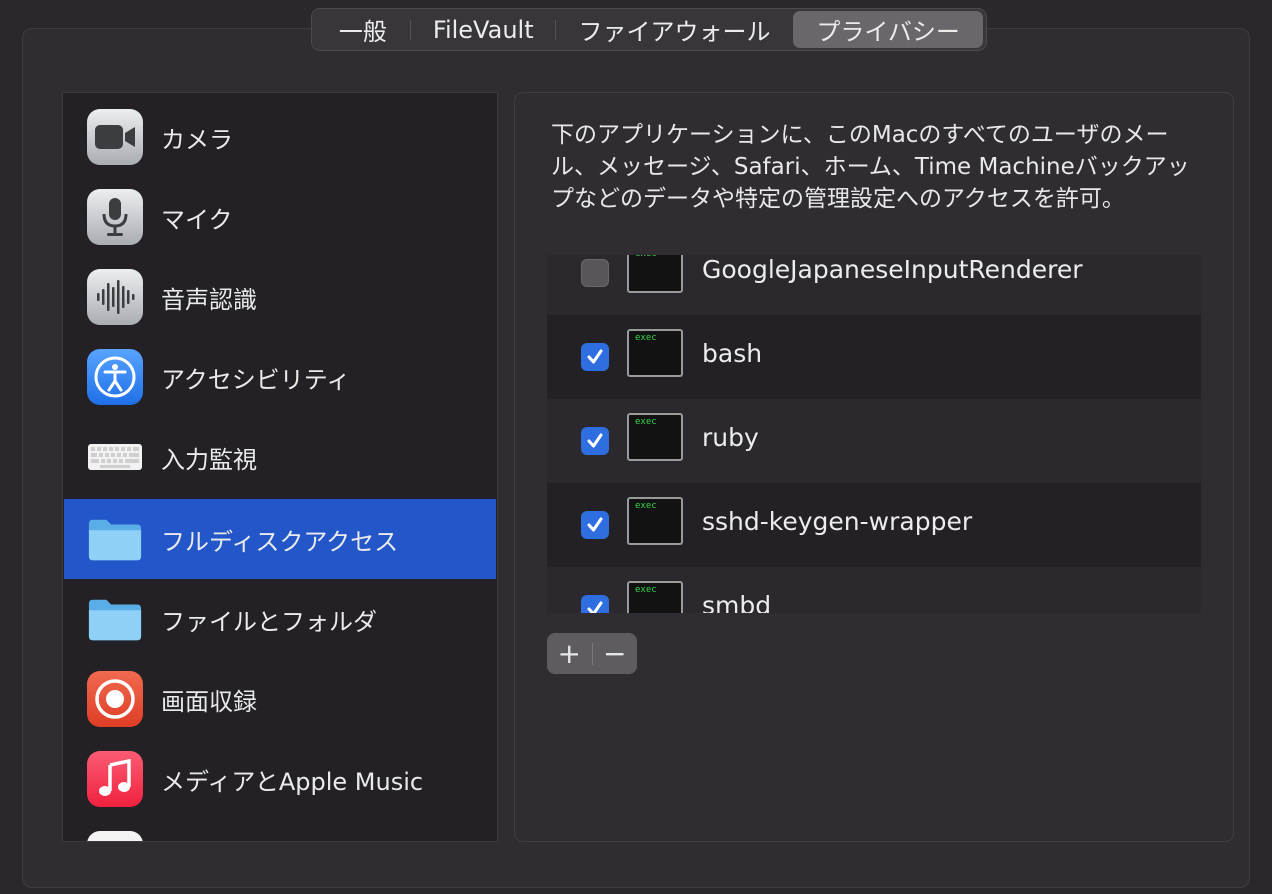  Describe the element at coordinates (115, 297) in the screenshot. I see `waveform-icon` at that location.